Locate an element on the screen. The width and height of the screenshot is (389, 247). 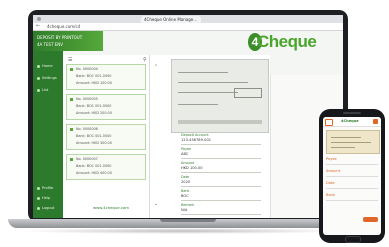
phone-screen: 4Cheque Payee Amount Date Bank is located at coordinates (352, 176).